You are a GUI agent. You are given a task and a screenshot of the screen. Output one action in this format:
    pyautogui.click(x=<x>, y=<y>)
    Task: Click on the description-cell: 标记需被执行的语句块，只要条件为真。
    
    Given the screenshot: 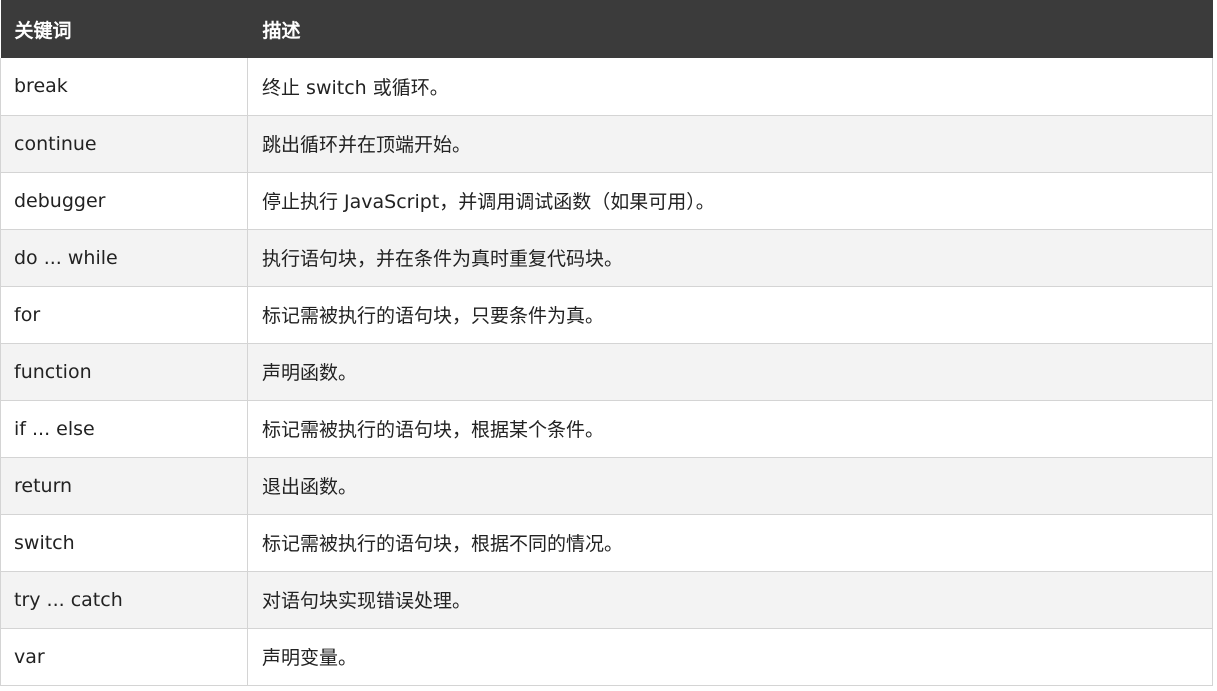 What is the action you would take?
    pyautogui.click(x=730, y=315)
    